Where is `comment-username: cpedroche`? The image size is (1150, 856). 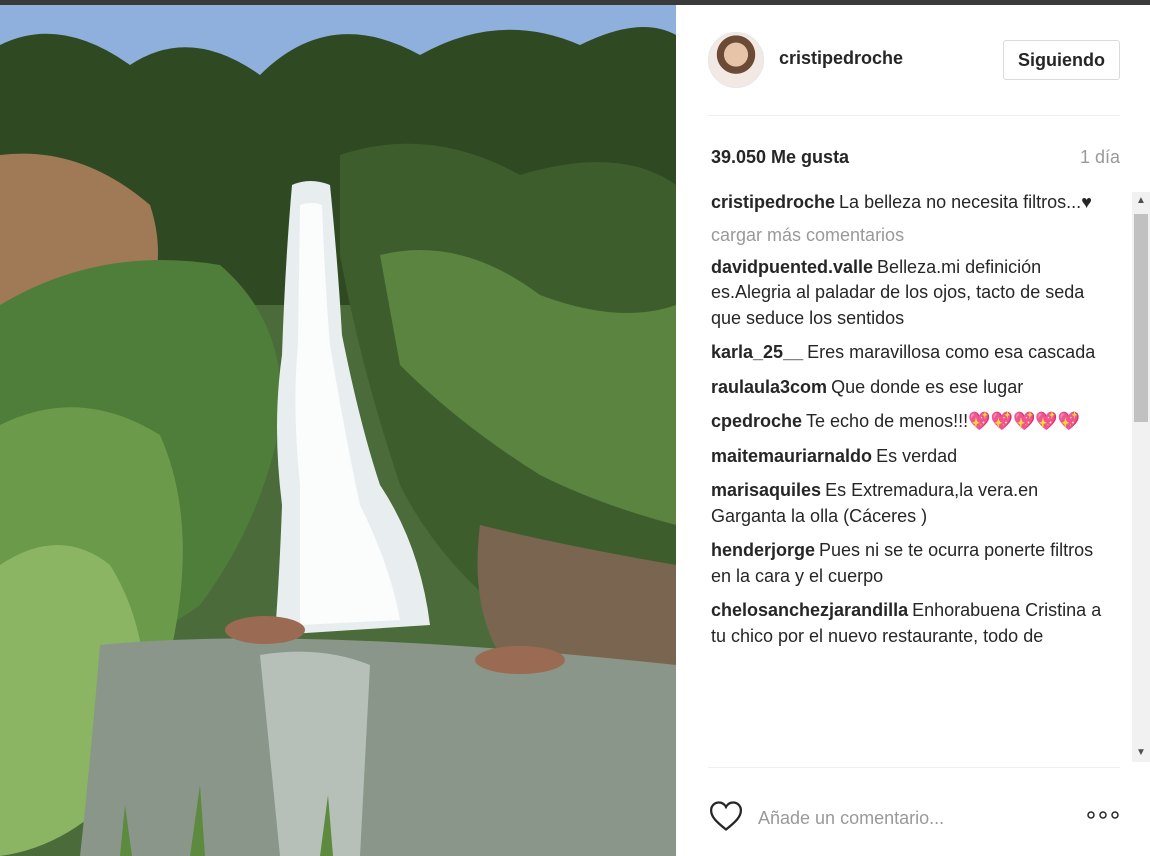 comment-username: cpedroche is located at coordinates (756, 421).